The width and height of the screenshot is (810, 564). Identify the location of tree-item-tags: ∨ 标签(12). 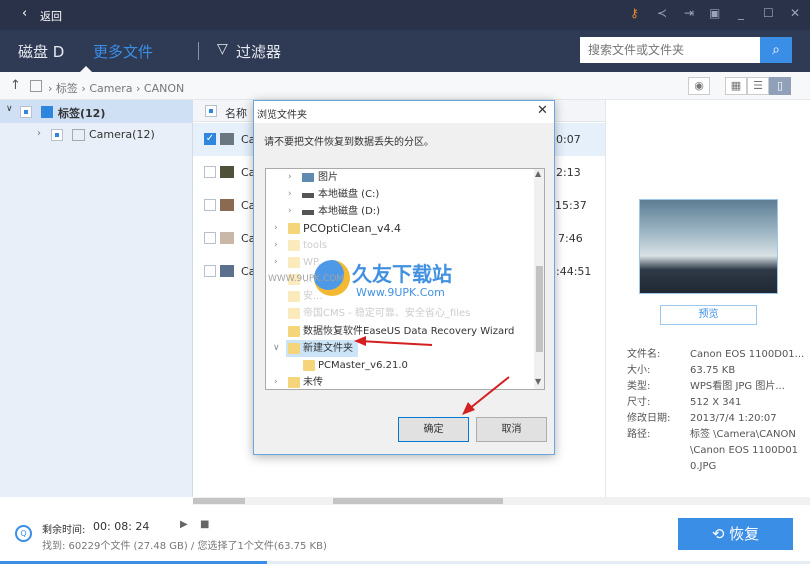
(96, 111).